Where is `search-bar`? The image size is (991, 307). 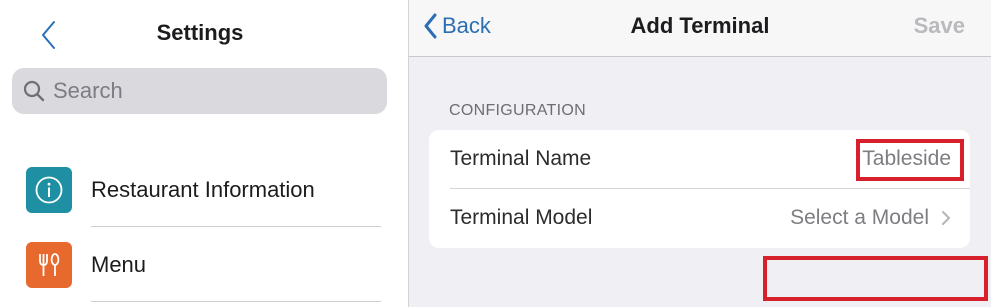
search-bar is located at coordinates (199, 91).